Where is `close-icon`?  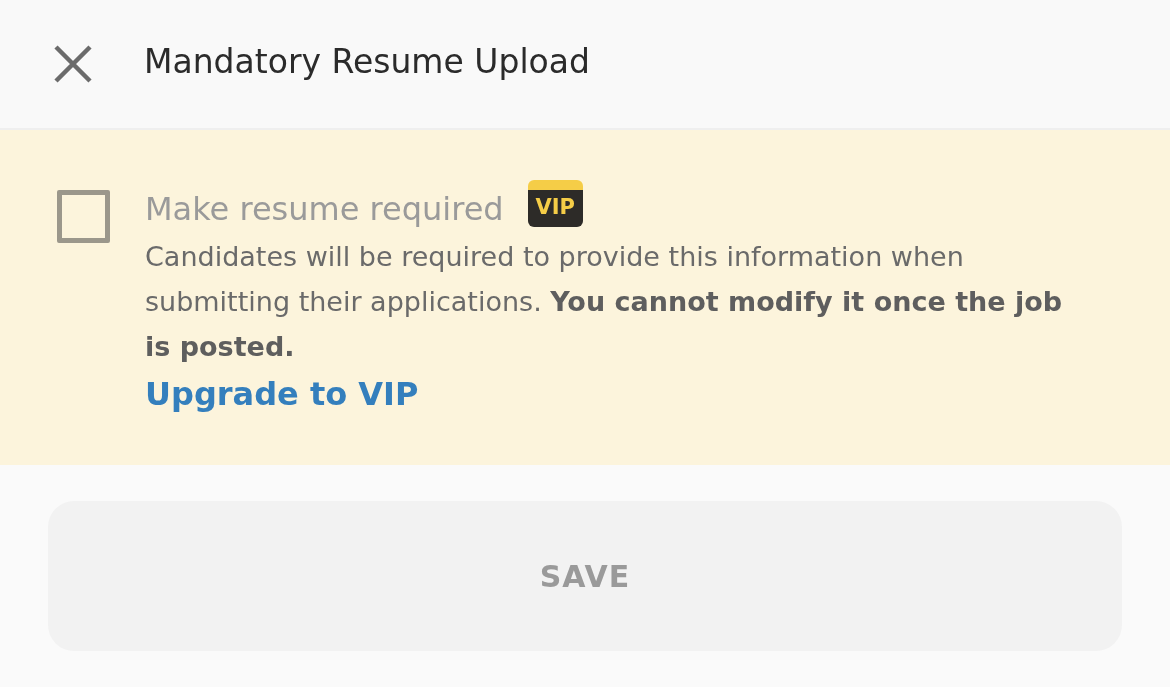 close-icon is located at coordinates (73, 64).